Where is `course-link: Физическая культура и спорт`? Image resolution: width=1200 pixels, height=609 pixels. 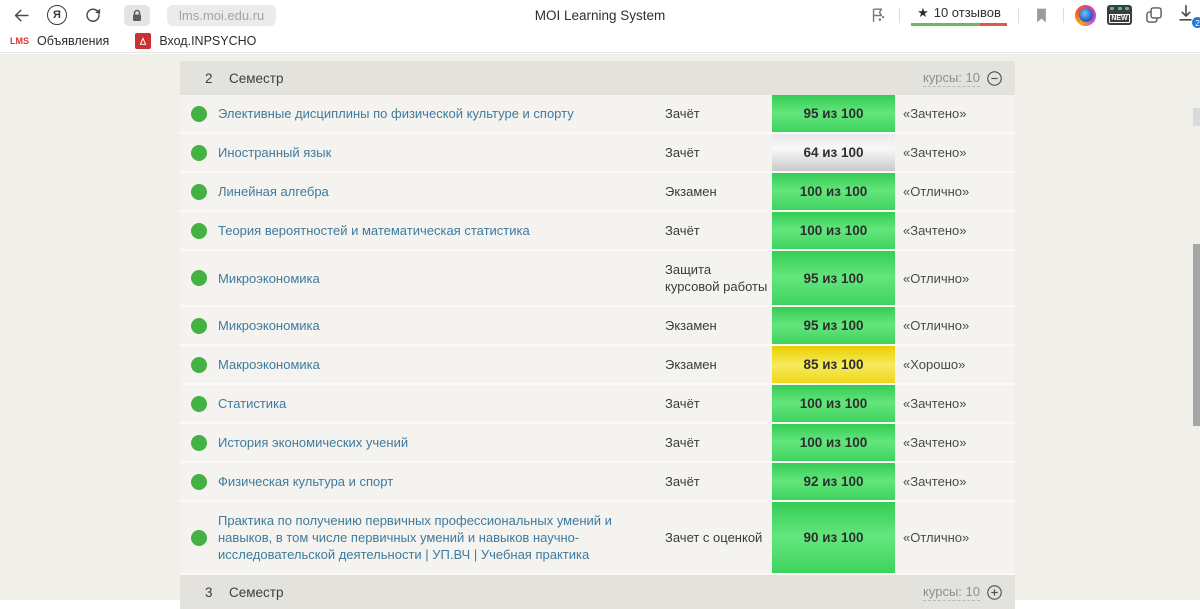 course-link: Физическая культура и спорт is located at coordinates (305, 481).